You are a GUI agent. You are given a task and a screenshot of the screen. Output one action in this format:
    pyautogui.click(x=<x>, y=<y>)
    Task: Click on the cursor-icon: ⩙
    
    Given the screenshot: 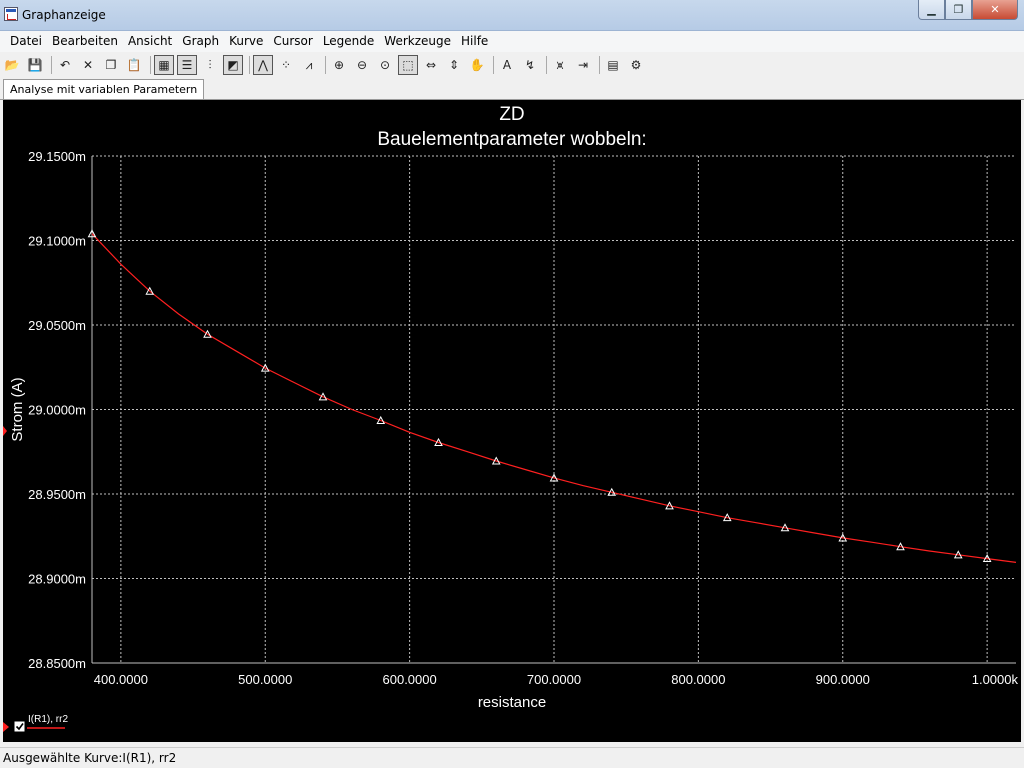 What is the action you would take?
    pyautogui.click(x=560, y=65)
    